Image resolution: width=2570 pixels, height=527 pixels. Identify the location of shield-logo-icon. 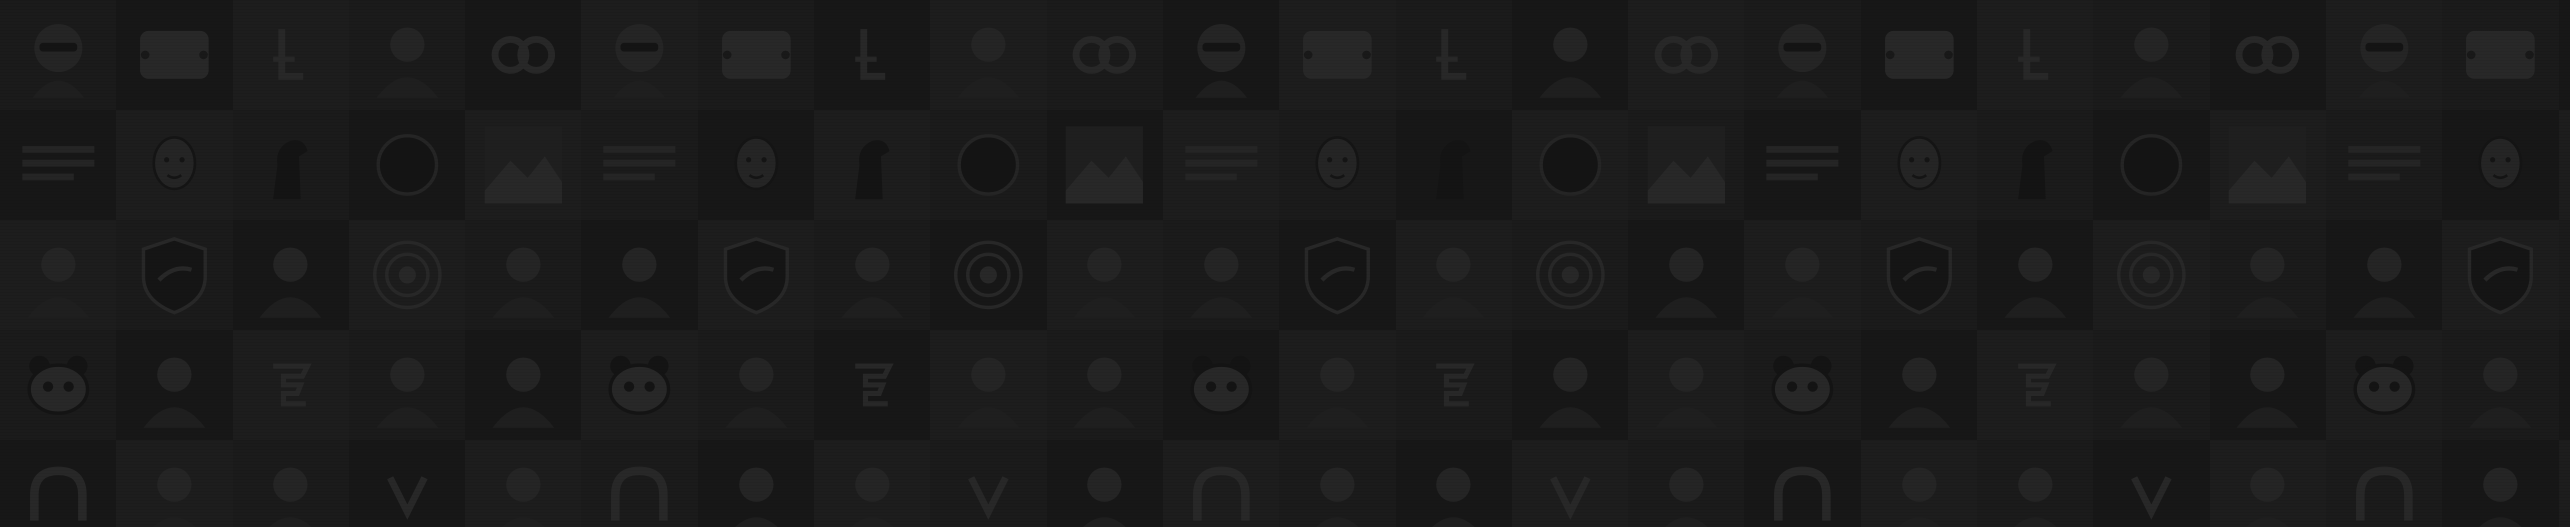
(2564, 275).